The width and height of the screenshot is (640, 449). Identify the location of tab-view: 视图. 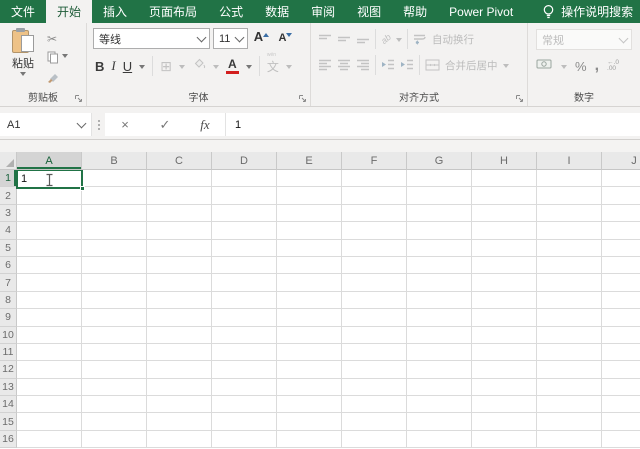
(369, 11).